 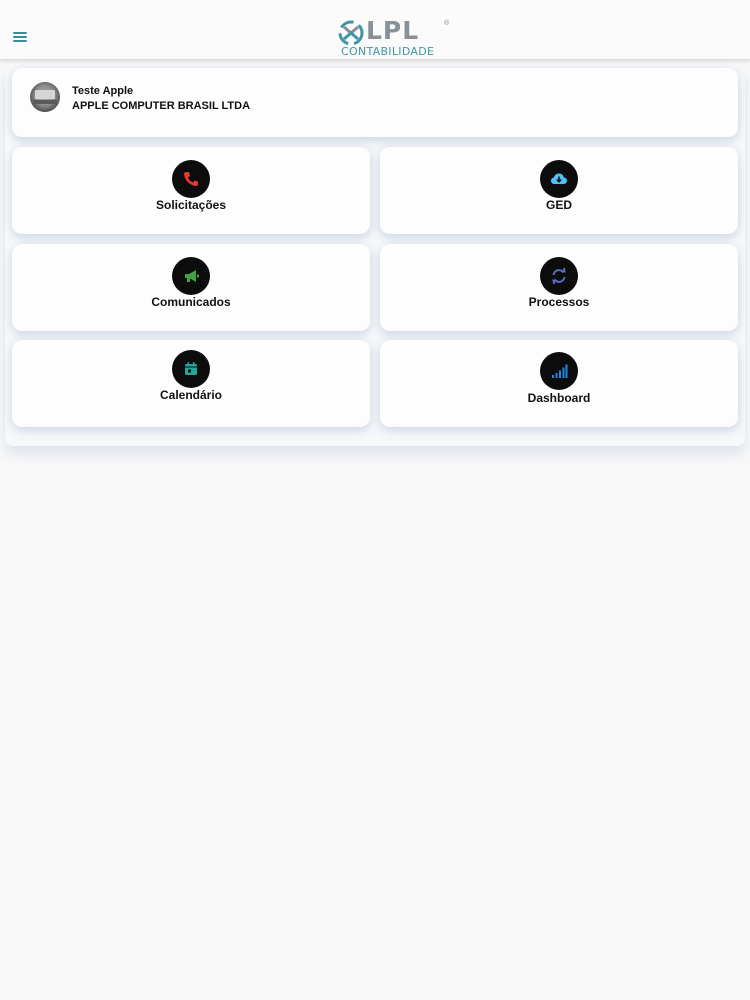 What do you see at coordinates (447, 23) in the screenshot?
I see `logo-registered-mark: ®` at bounding box center [447, 23].